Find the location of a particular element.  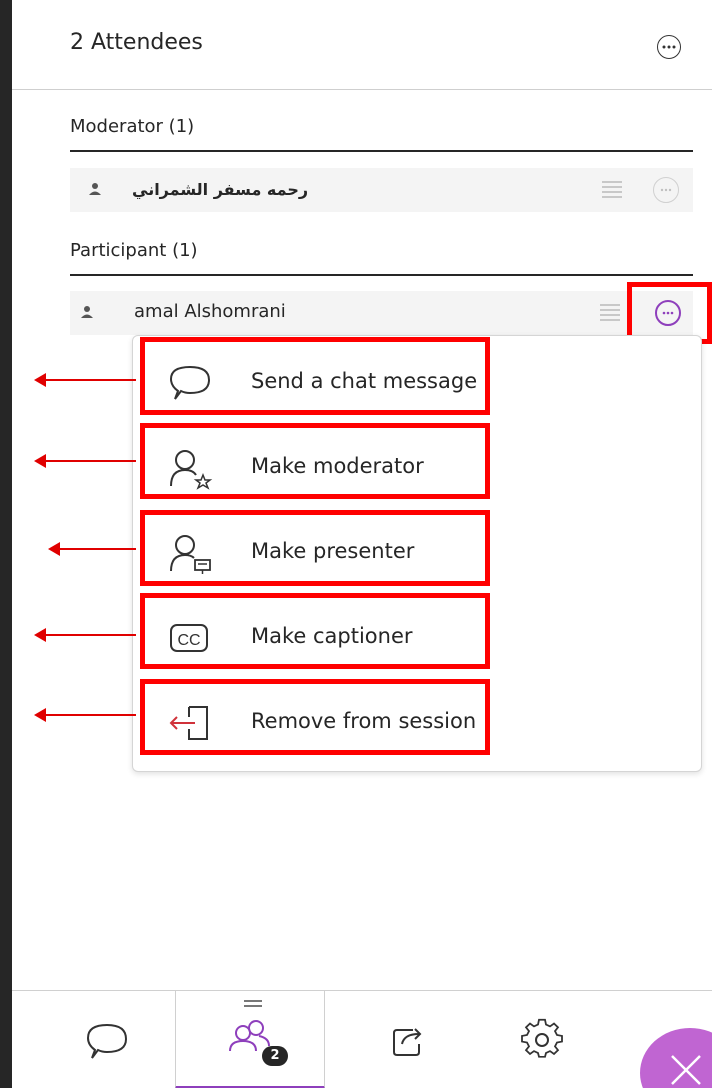

panel-header: 2 Attendees is located at coordinates (362, 45).